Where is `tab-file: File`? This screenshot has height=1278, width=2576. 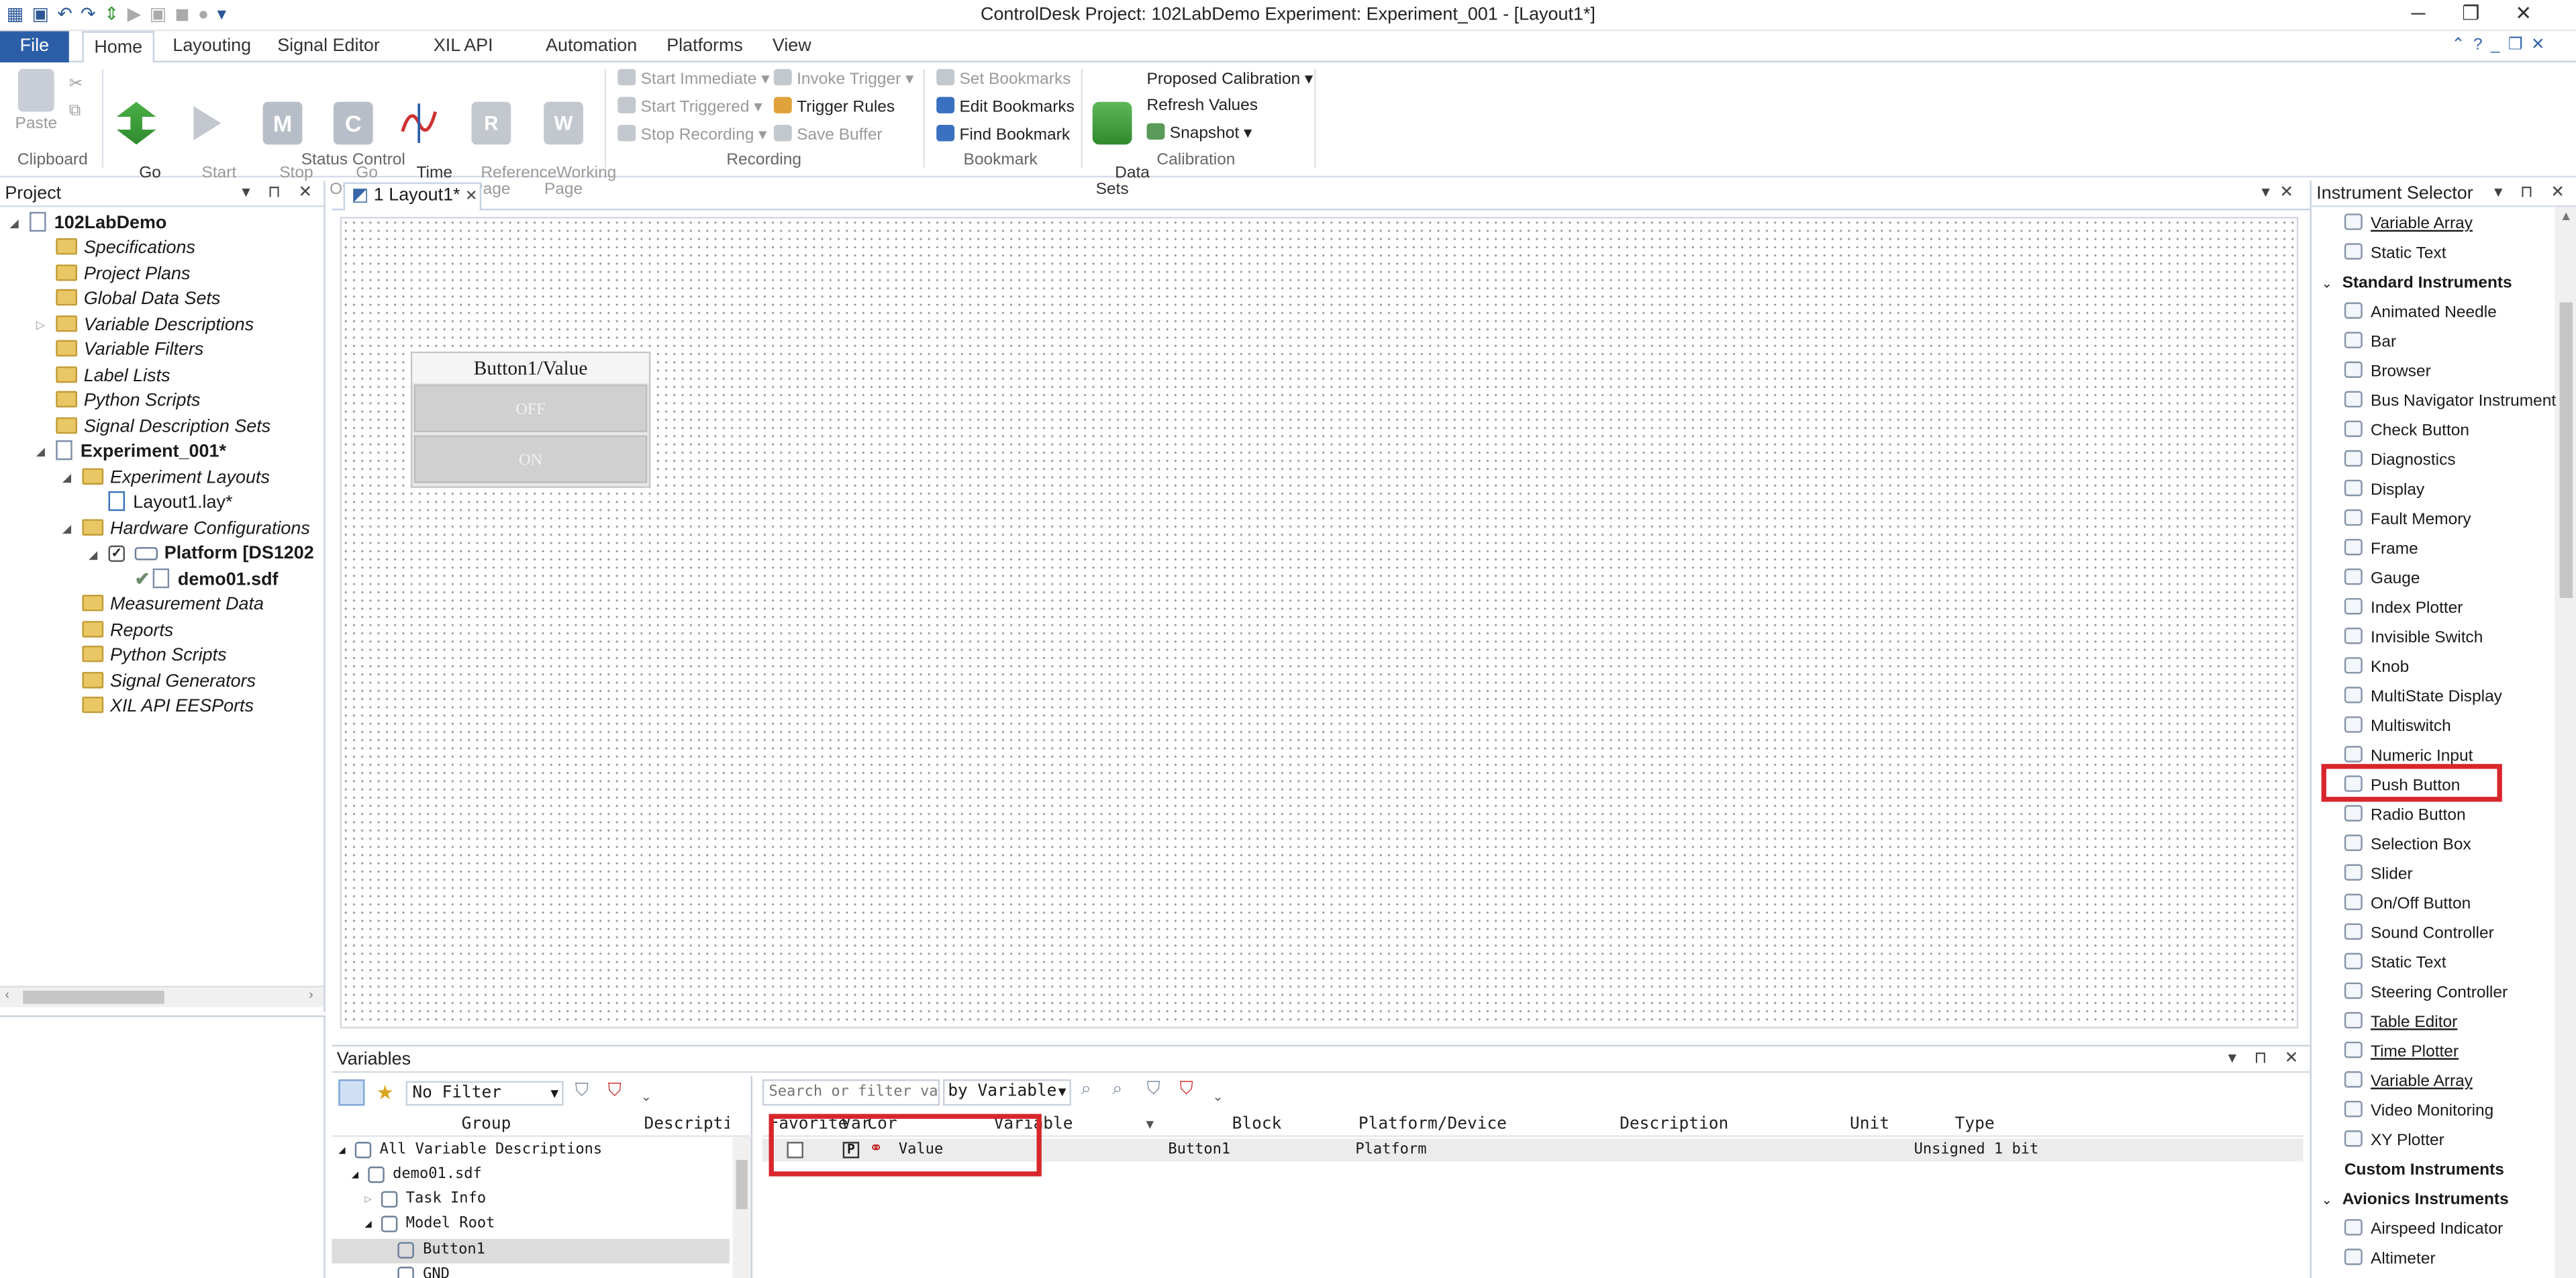 tab-file: File is located at coordinates (34, 47).